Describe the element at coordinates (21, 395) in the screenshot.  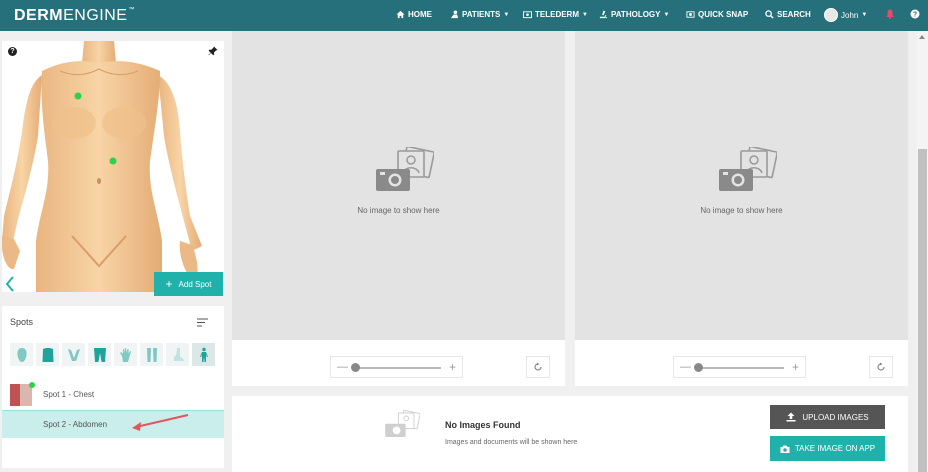
I see `spot-thumbnail` at that location.